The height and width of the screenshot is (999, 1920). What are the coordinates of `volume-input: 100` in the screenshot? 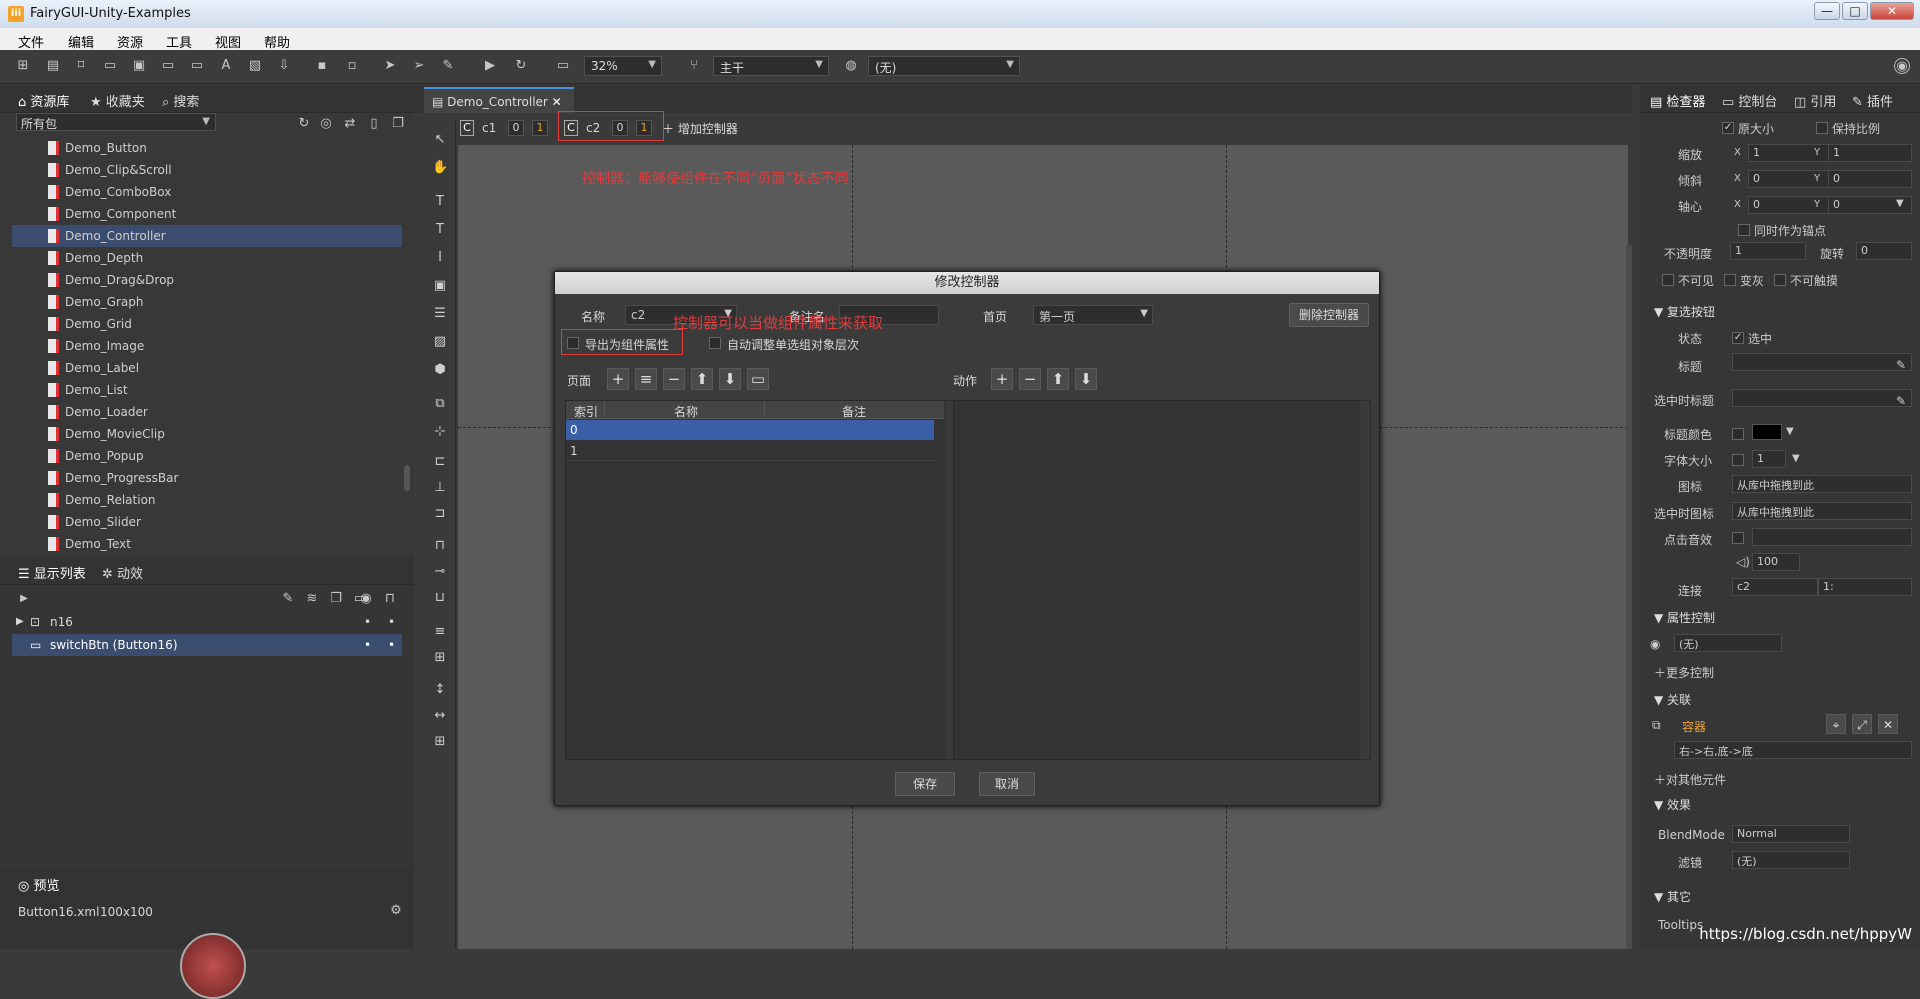 It's located at (1776, 562).